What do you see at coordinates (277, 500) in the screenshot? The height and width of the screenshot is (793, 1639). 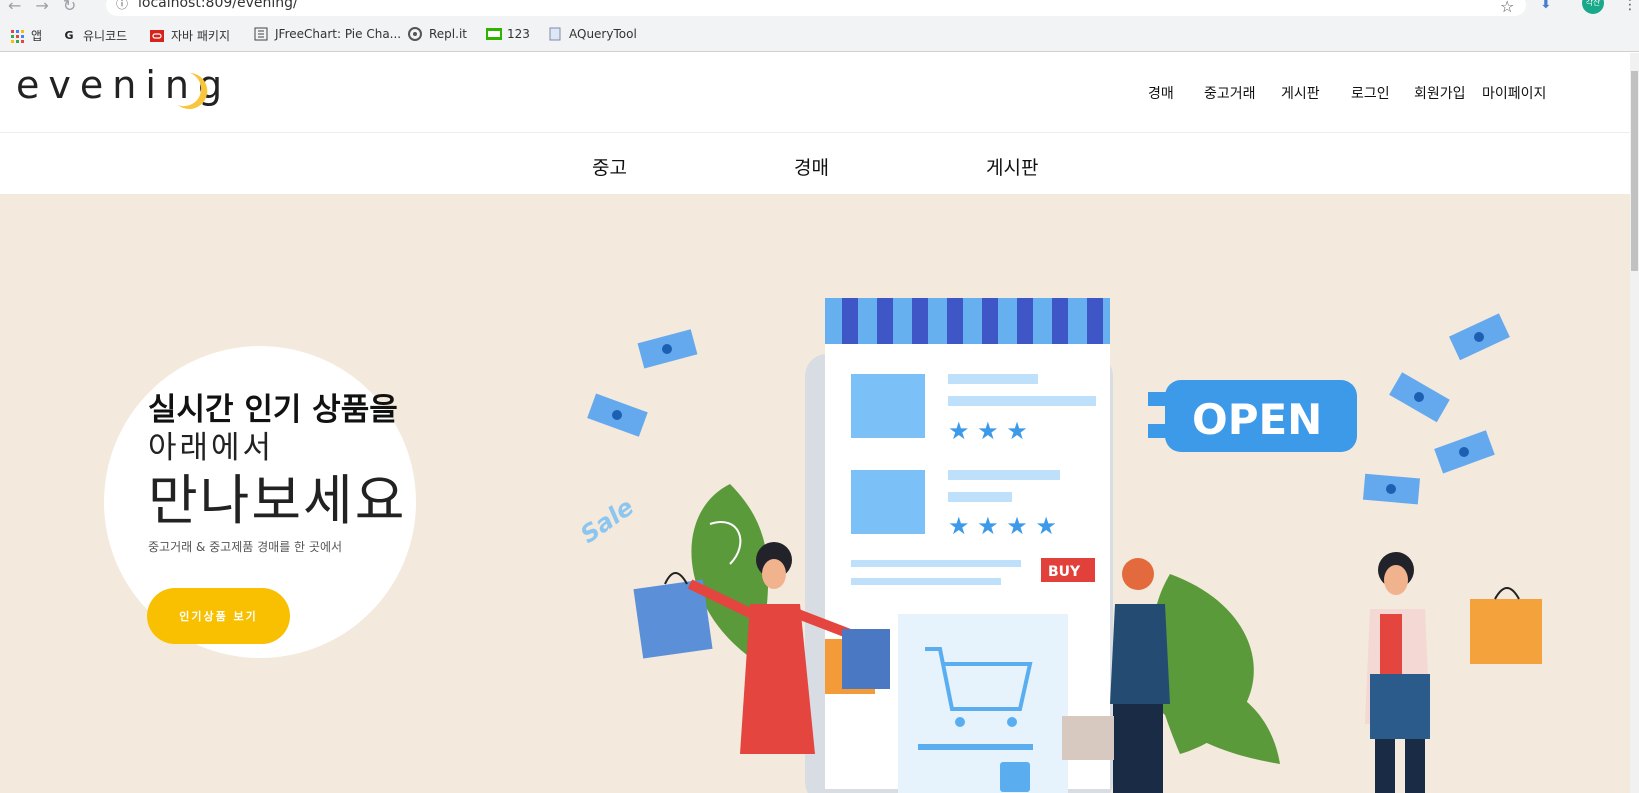 I see `hero-title-line3: 만나보세요` at bounding box center [277, 500].